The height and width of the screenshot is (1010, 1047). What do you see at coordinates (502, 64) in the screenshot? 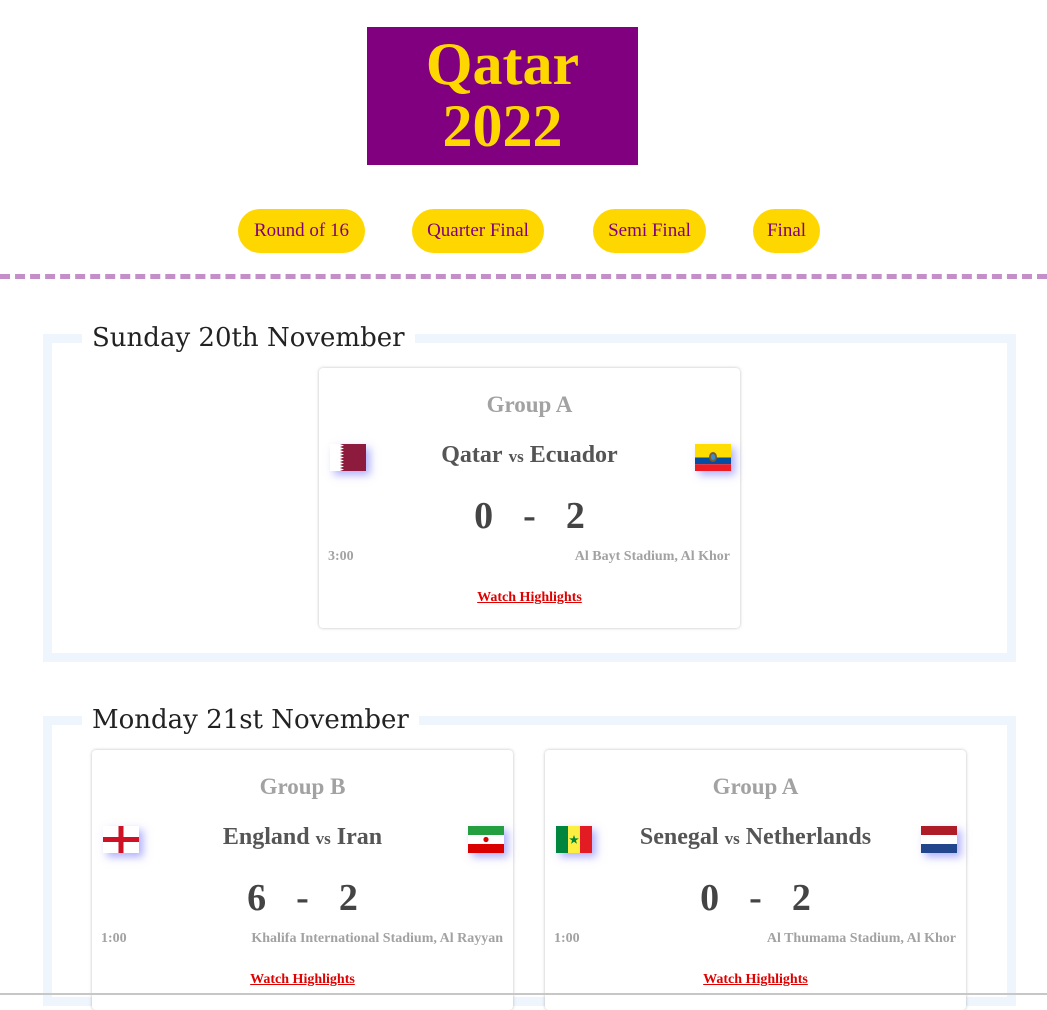
I see `logo-line-1: Qatar` at bounding box center [502, 64].